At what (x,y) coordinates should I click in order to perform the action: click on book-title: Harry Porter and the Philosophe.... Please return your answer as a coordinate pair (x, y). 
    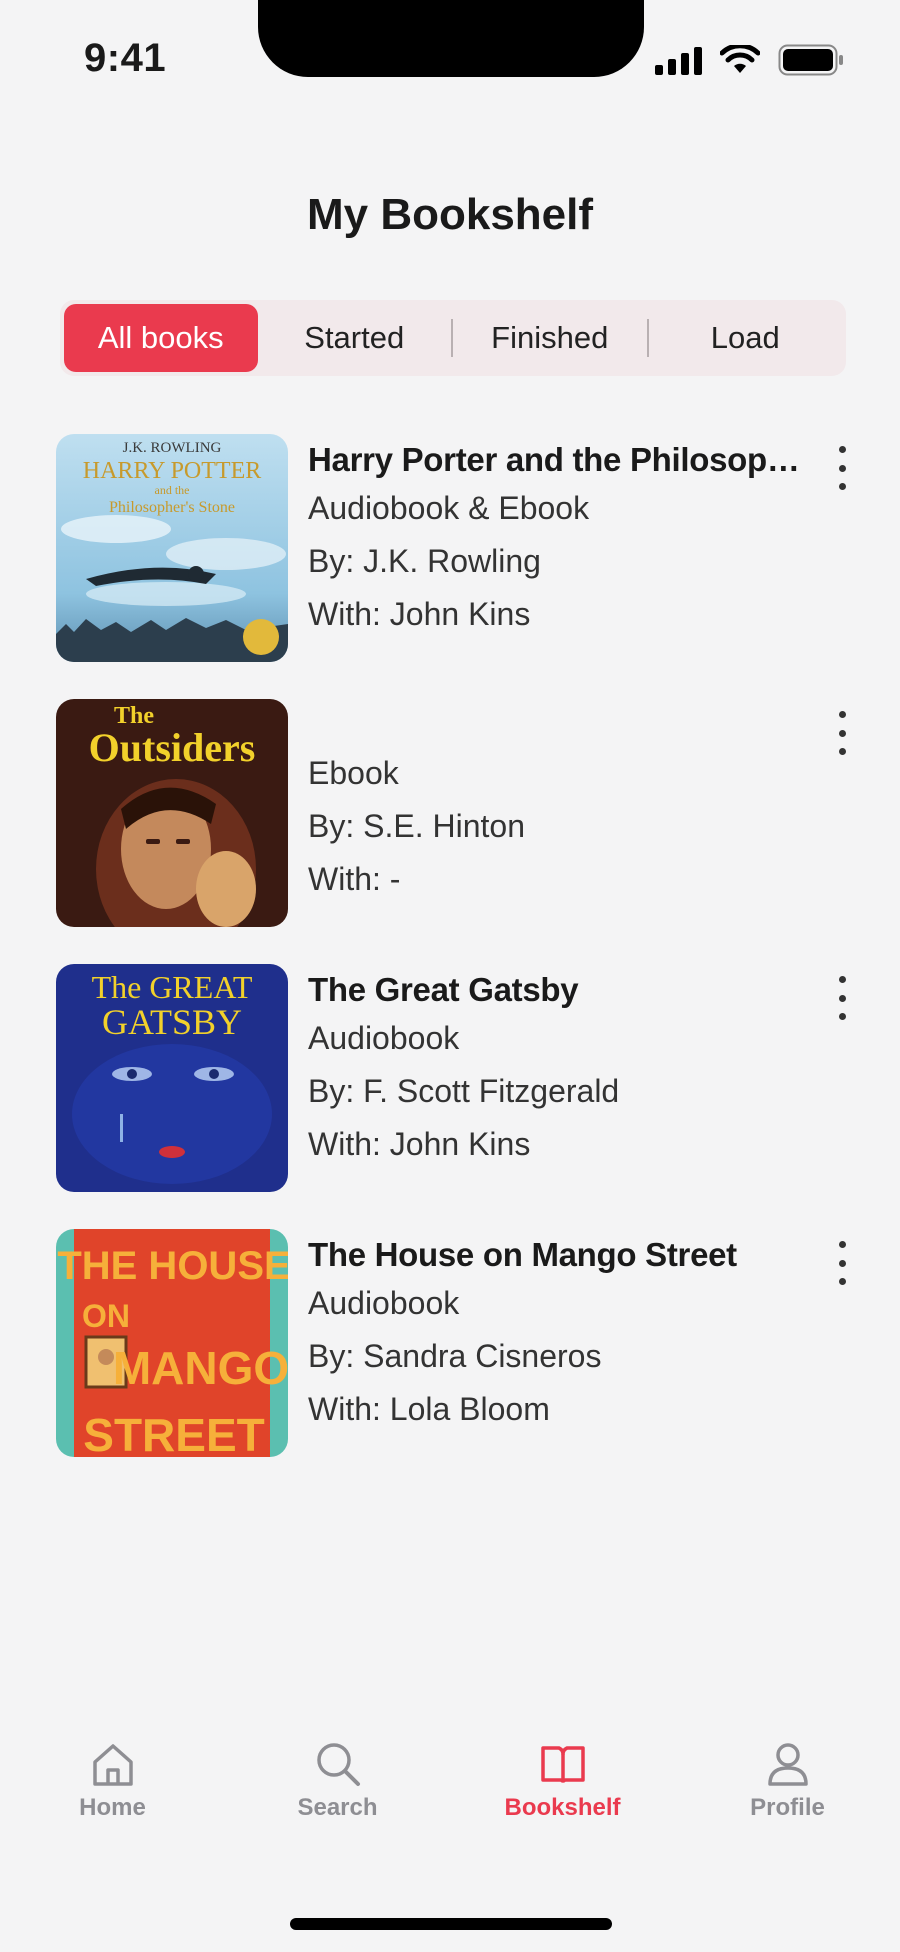
    Looking at the image, I should click on (558, 460).